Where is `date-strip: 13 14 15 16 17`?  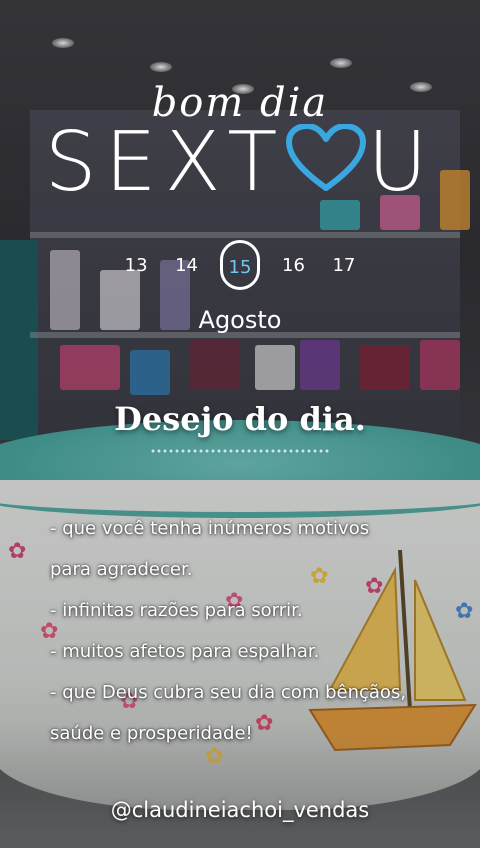 date-strip: 13 14 15 16 17 is located at coordinates (240, 265).